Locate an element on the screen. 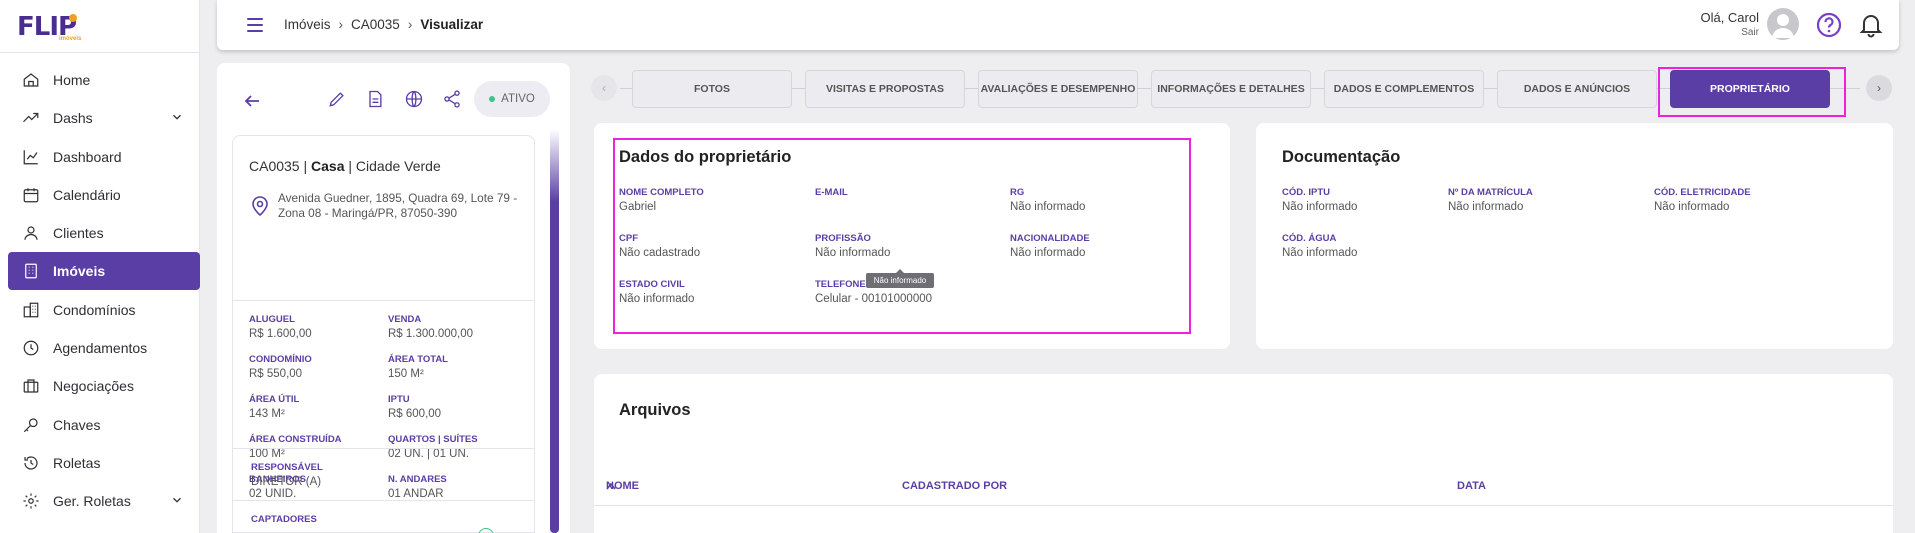  field-label: CONDOMÍNIO is located at coordinates (280, 359).